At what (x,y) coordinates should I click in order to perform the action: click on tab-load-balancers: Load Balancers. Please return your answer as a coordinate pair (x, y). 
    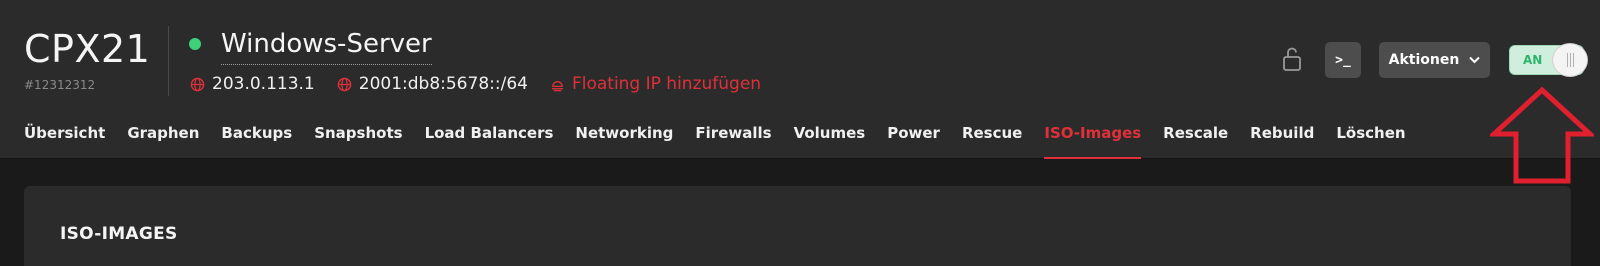
    Looking at the image, I should click on (489, 140).